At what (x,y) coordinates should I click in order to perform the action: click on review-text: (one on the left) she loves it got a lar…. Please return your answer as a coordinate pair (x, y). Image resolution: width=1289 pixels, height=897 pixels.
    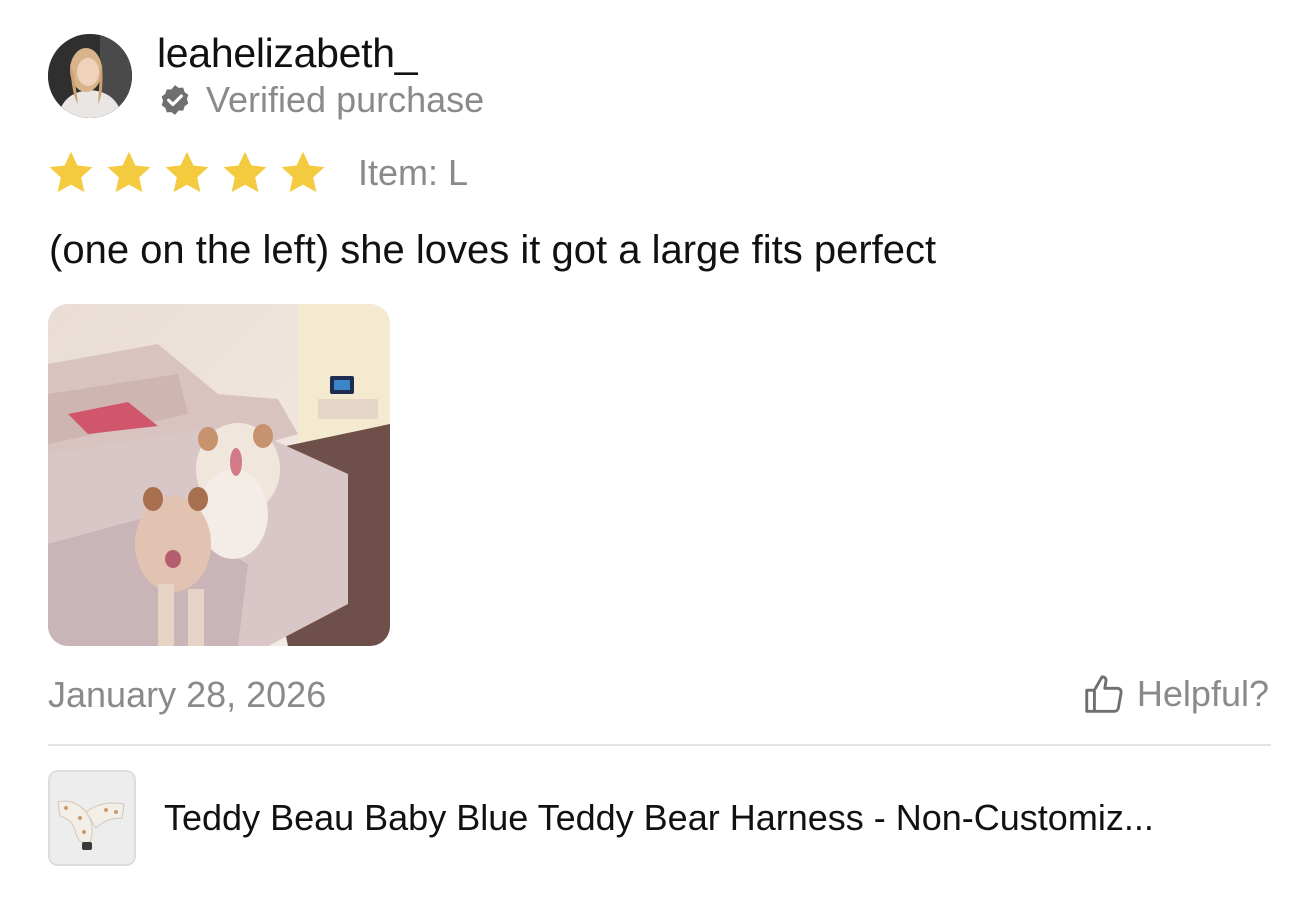
    Looking at the image, I should click on (493, 250).